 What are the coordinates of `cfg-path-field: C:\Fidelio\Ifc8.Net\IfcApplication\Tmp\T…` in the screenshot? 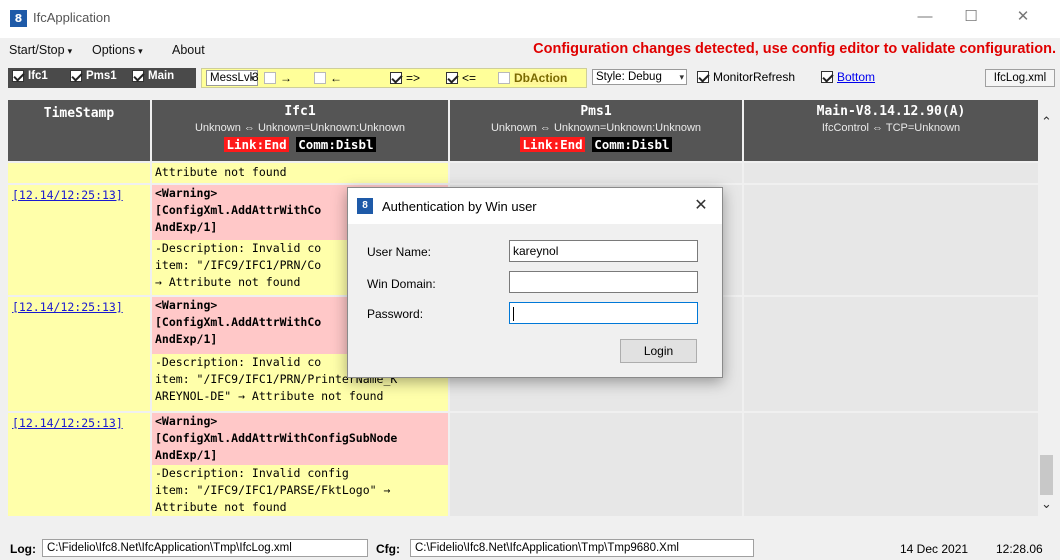 It's located at (582, 548).